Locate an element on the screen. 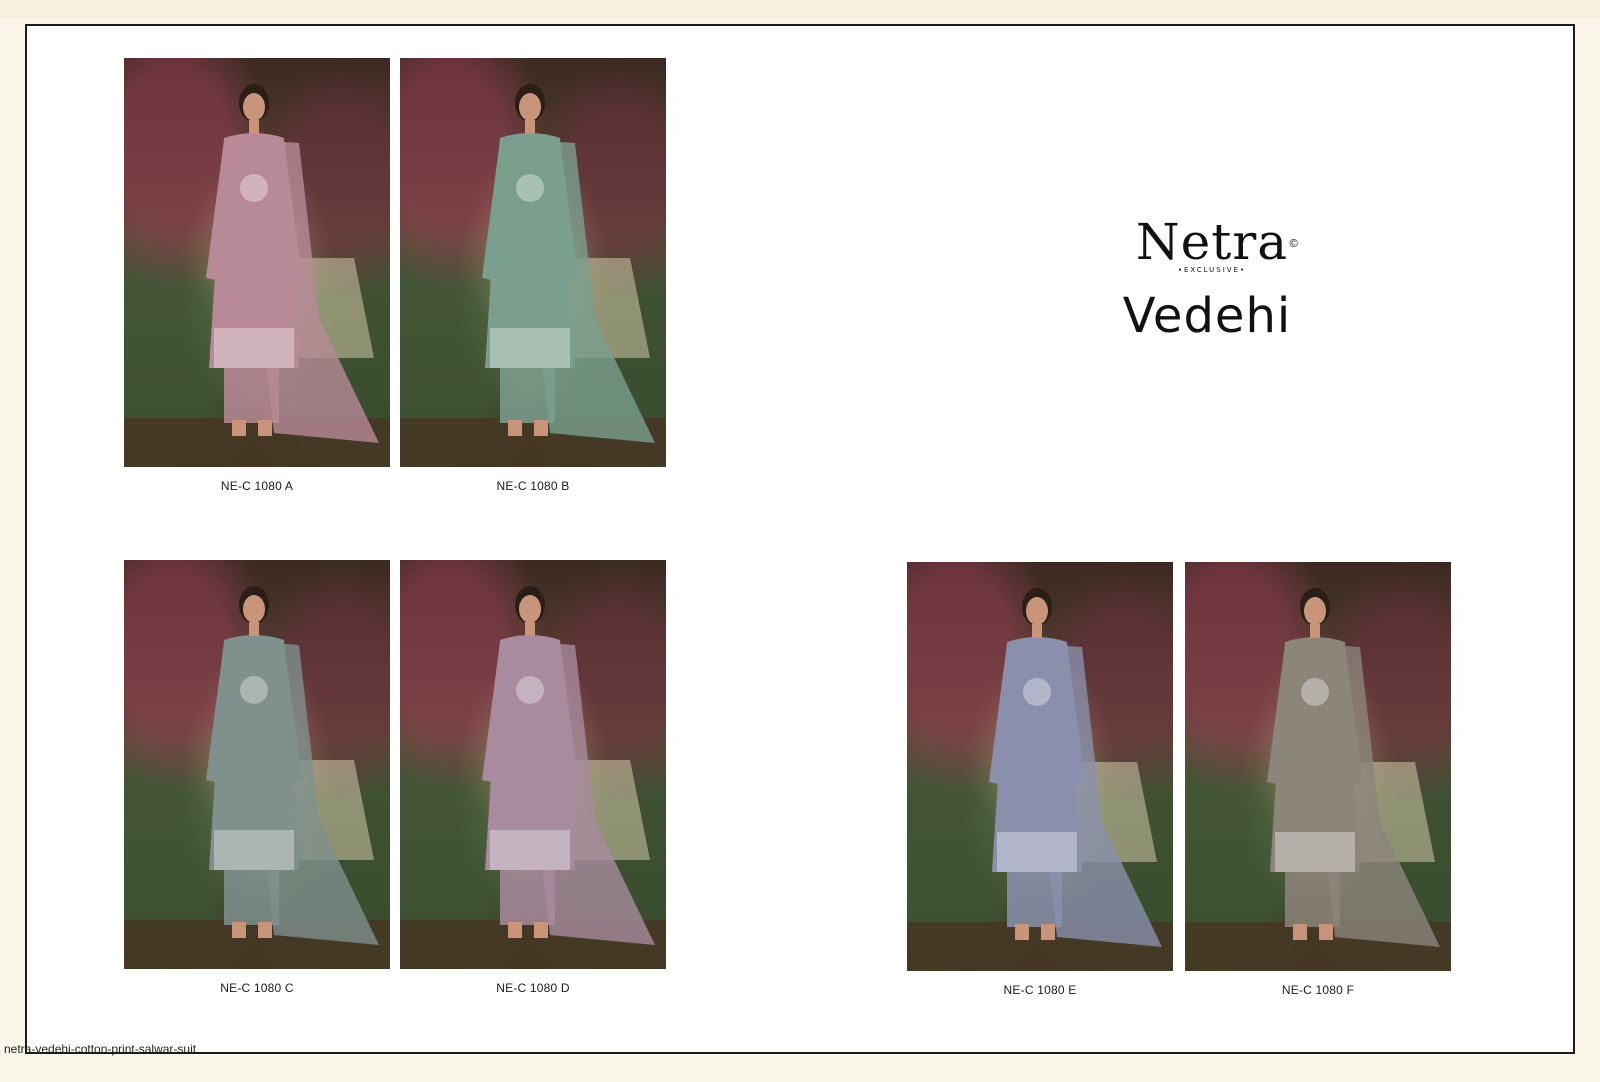 The image size is (1600, 1082). copyright-mark: © is located at coordinates (1294, 243).